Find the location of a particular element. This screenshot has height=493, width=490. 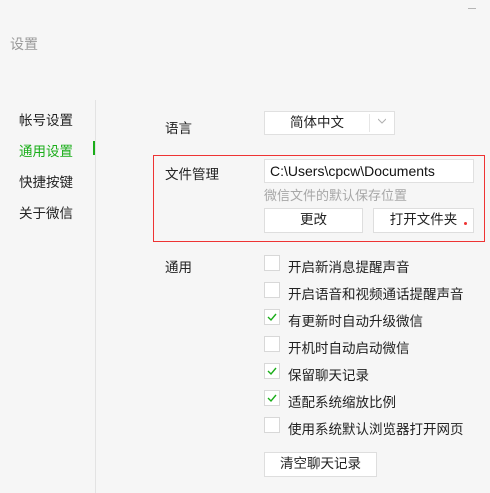

option-label: 适配系统缩放比例 is located at coordinates (342, 403).